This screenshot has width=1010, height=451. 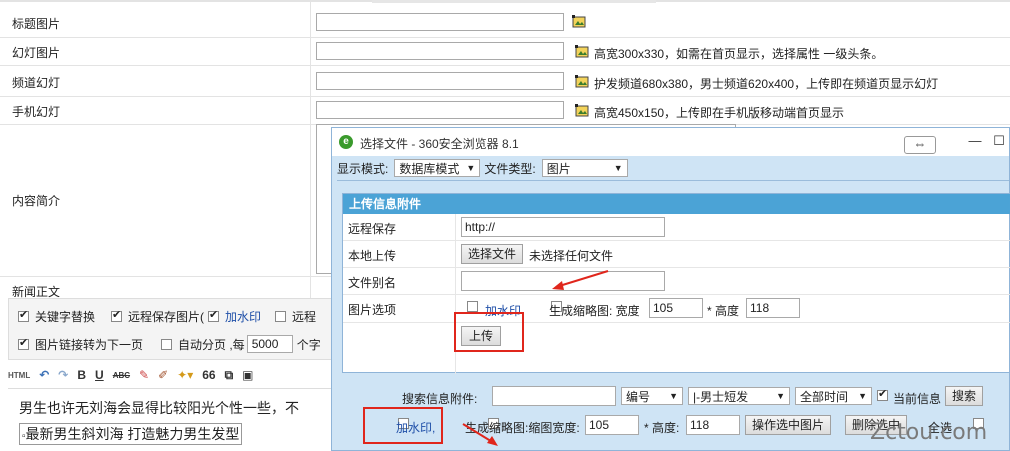 I want to click on annotation-arrows, so click(x=535, y=358).